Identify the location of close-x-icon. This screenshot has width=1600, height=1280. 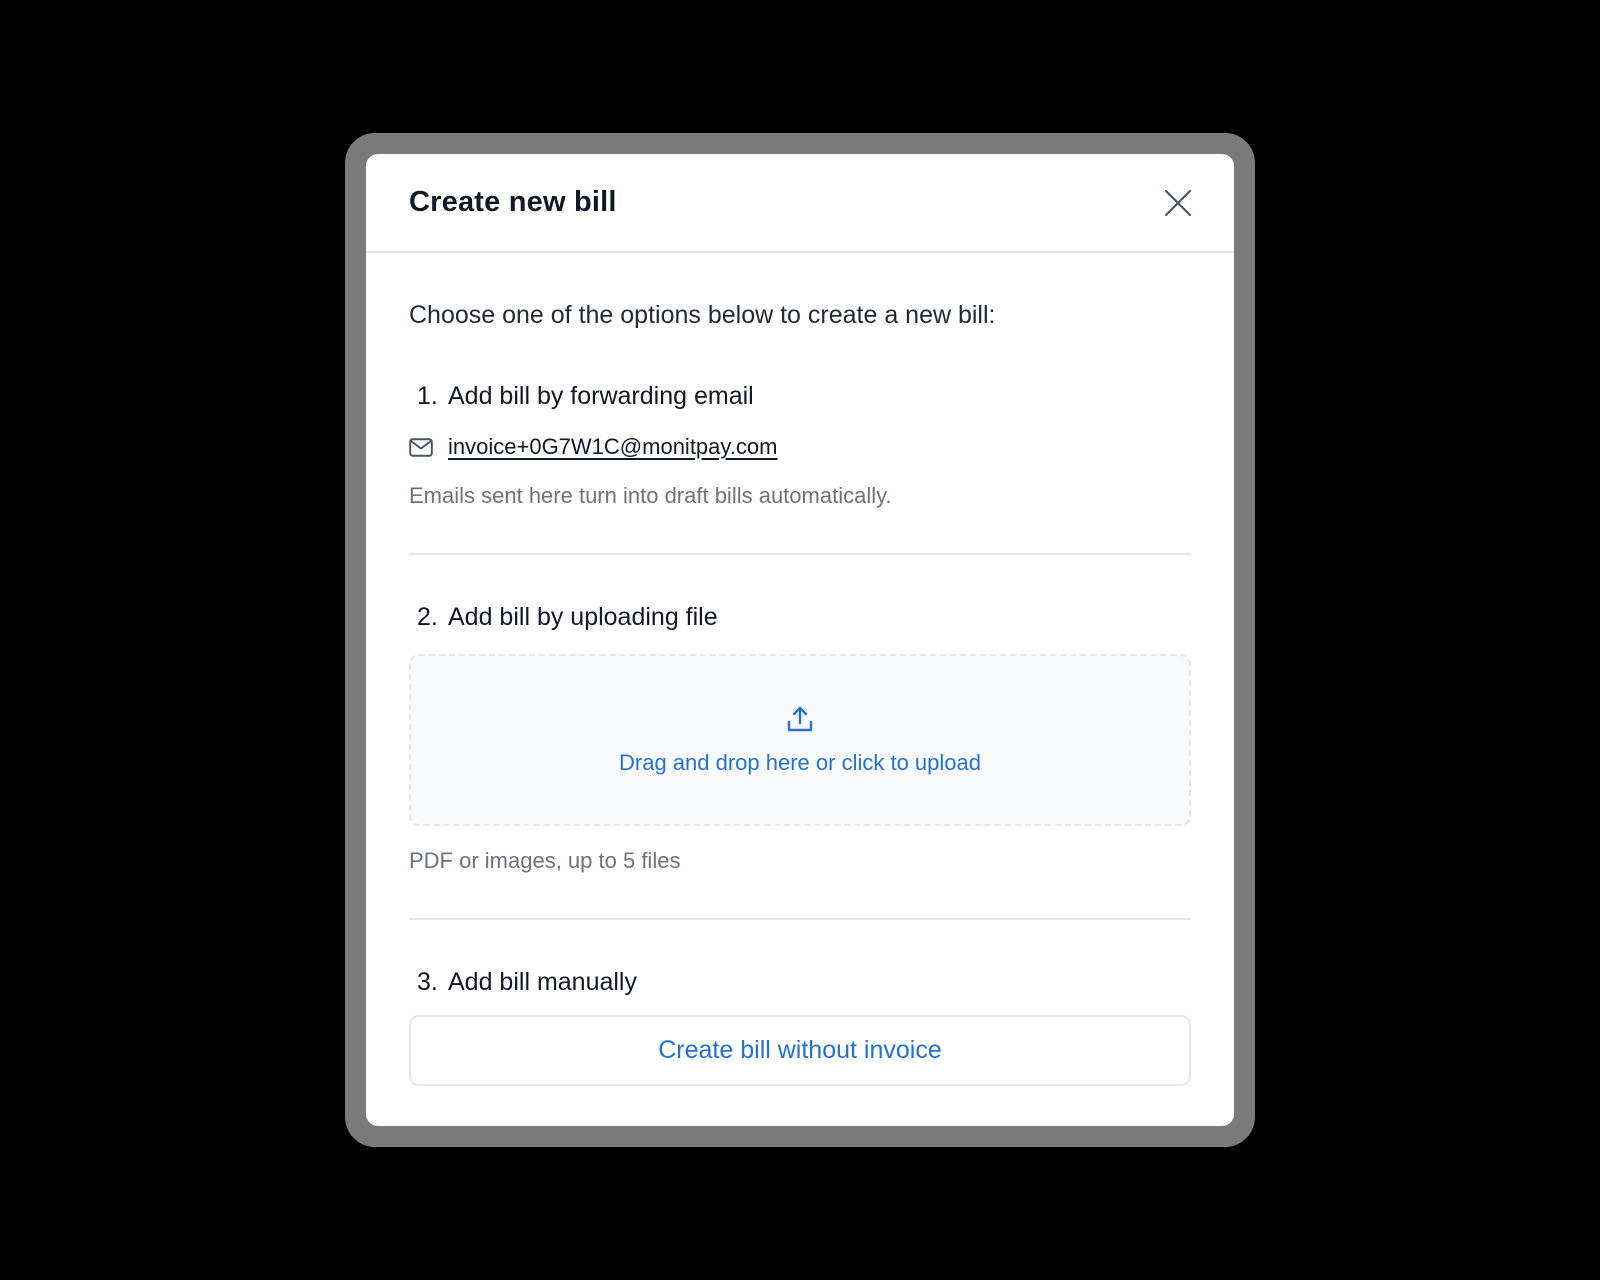
(1178, 202).